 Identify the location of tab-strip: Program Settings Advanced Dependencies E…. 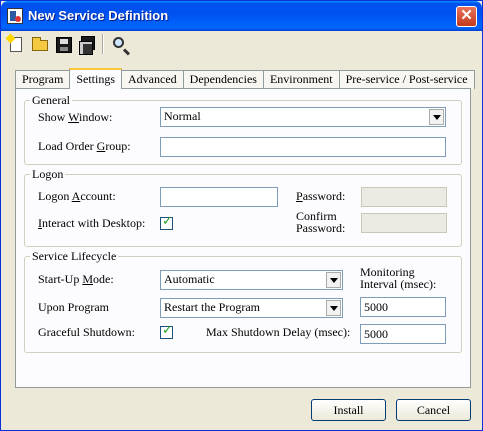
(245, 78).